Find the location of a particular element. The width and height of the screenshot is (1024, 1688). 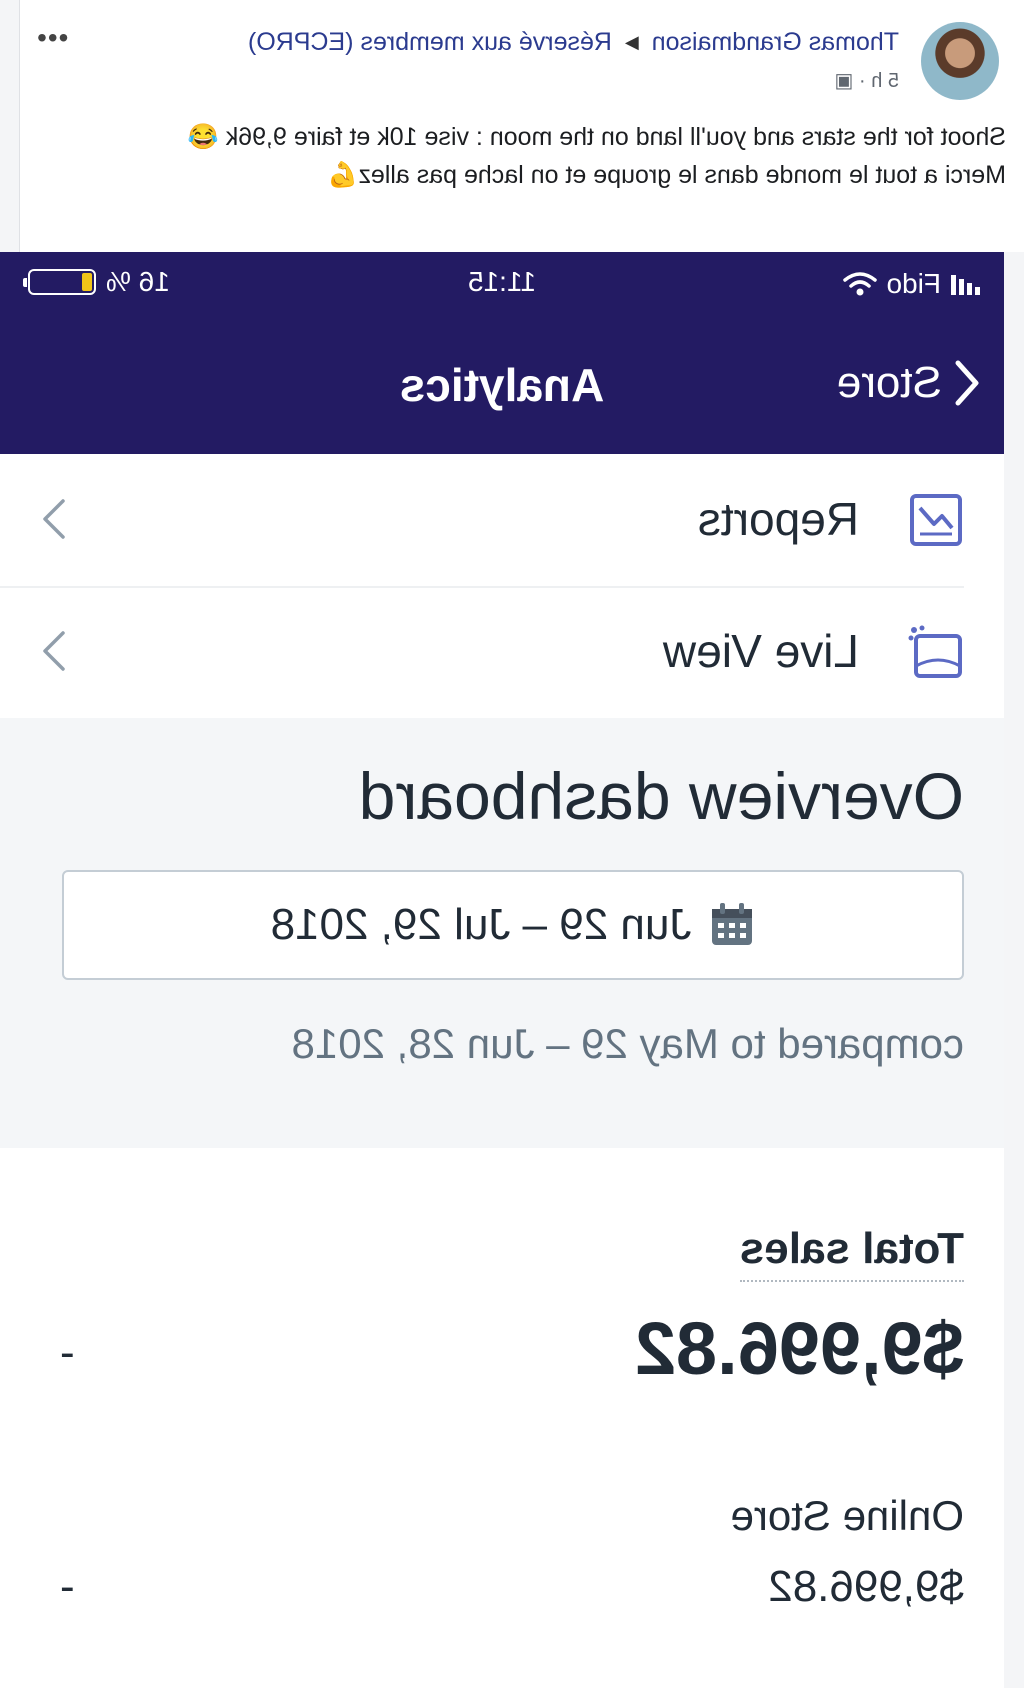

menu-item-label: Live View is located at coordinates (760, 651).